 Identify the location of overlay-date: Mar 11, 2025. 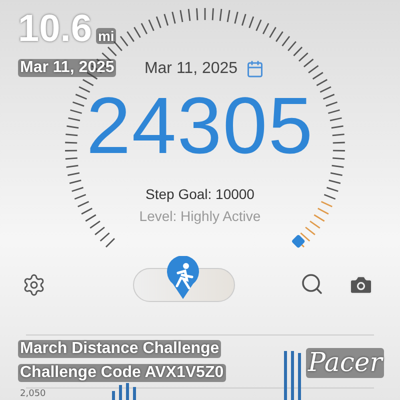
(67, 68).